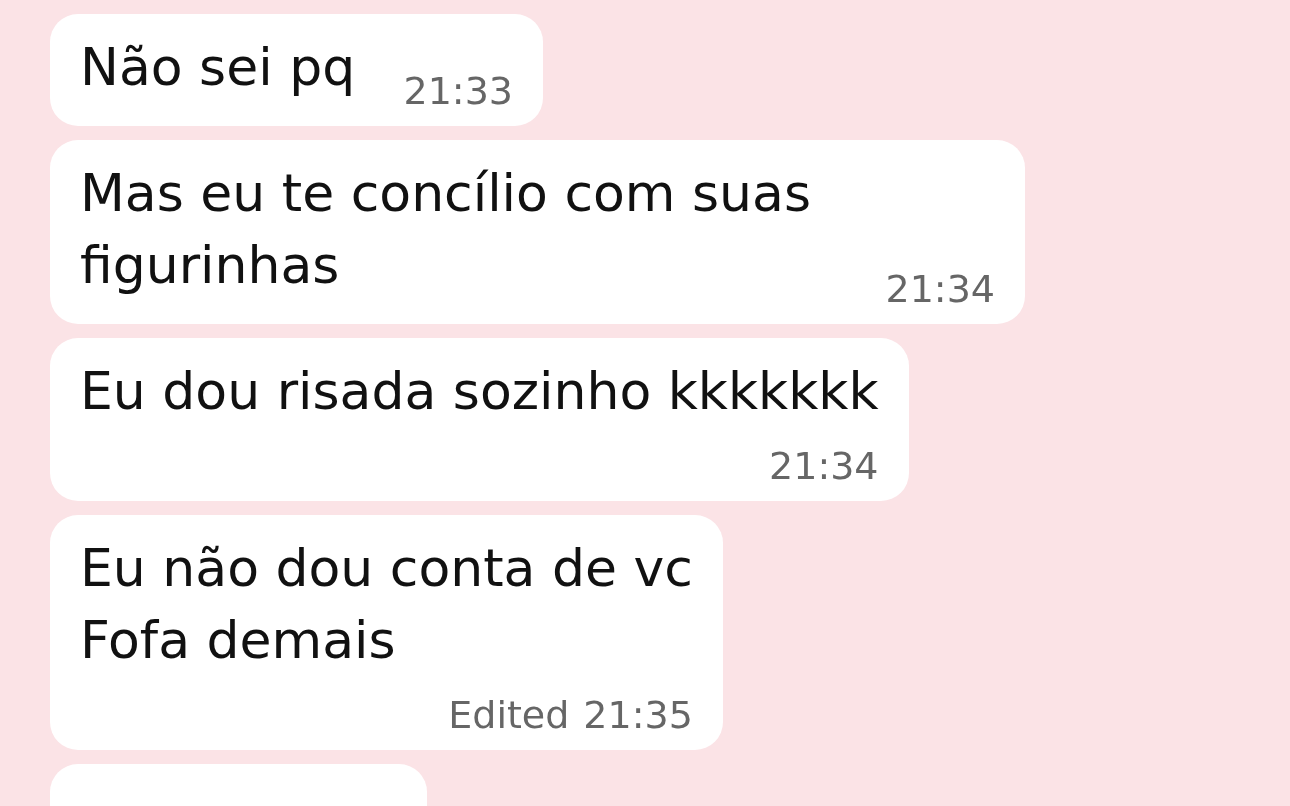  Describe the element at coordinates (509, 715) in the screenshot. I see `edited-label: Edited` at that location.